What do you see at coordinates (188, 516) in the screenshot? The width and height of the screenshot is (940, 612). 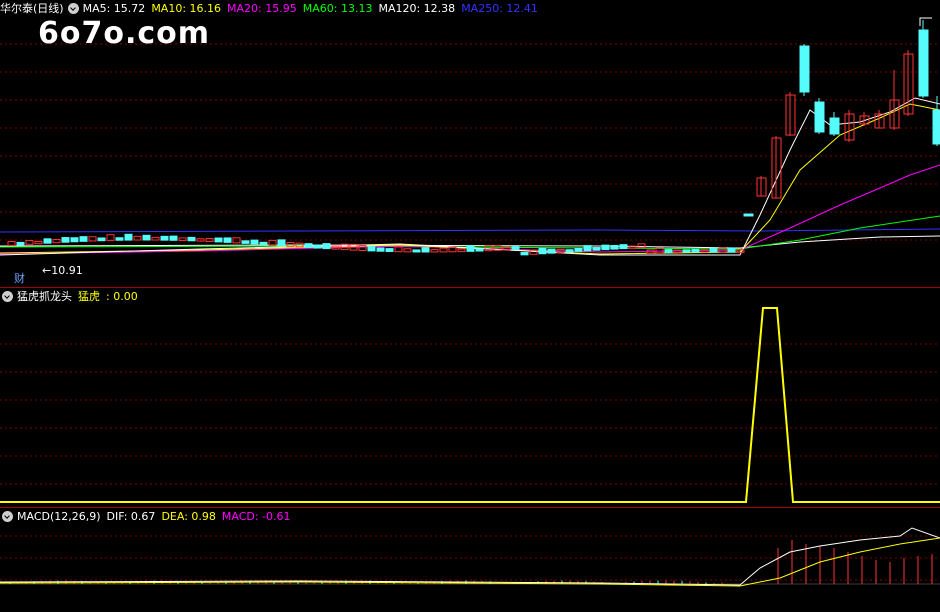 I see `dea-label: DEA: 0.98` at bounding box center [188, 516].